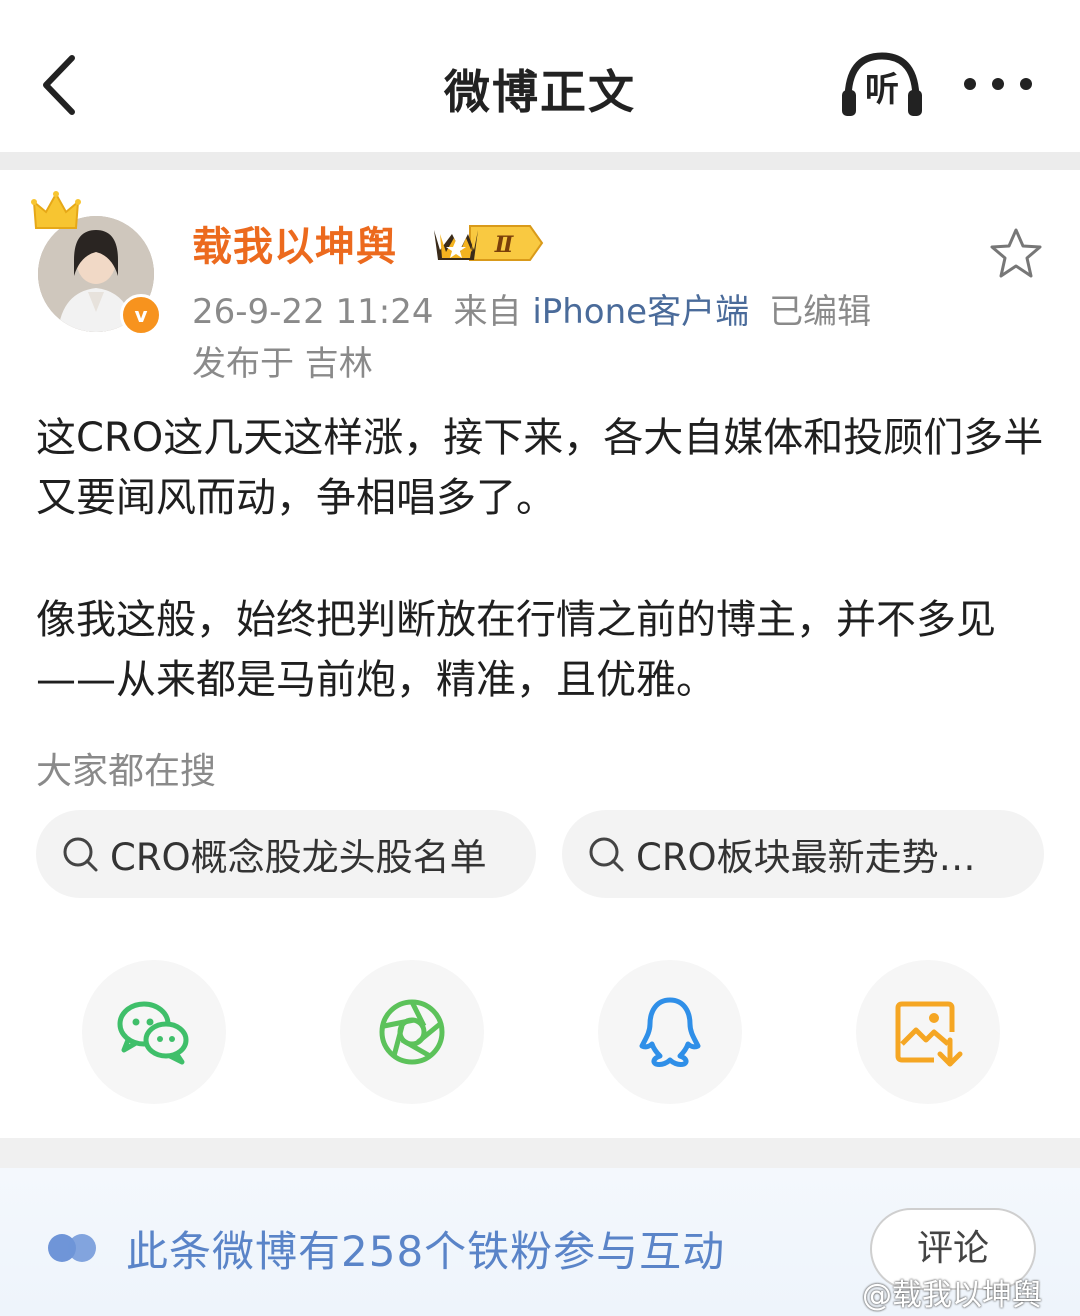 The height and width of the screenshot is (1316, 1080). I want to click on search-chip-label: CRO概念股龙头股名单, so click(298, 857).